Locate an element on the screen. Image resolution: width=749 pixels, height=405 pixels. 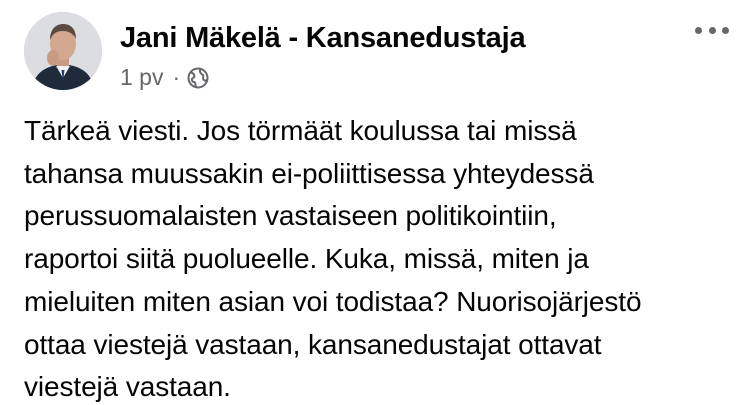
author-name: Jani Mäkelä - Kansanedustaja is located at coordinates (323, 38).